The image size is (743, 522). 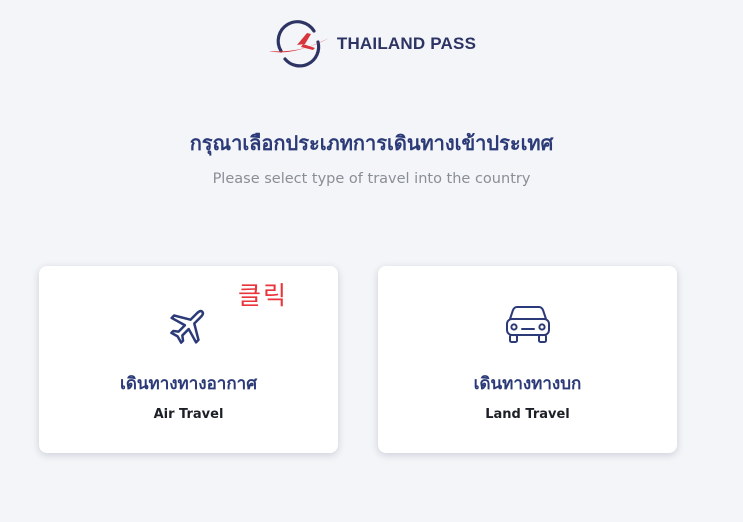 What do you see at coordinates (406, 43) in the screenshot?
I see `logo-text: THAILAND PASS` at bounding box center [406, 43].